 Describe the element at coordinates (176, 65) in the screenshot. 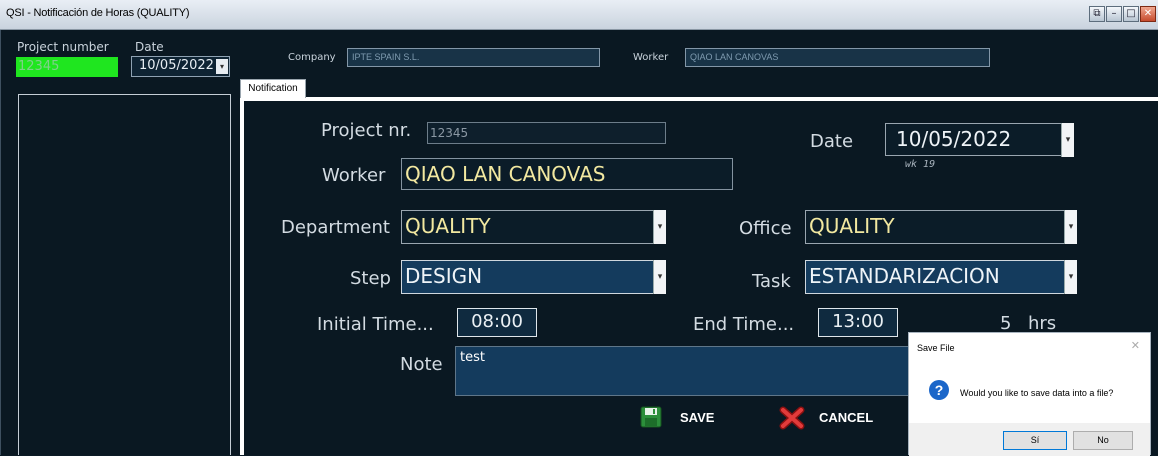

I see `date-value: 10/05/2022` at that location.